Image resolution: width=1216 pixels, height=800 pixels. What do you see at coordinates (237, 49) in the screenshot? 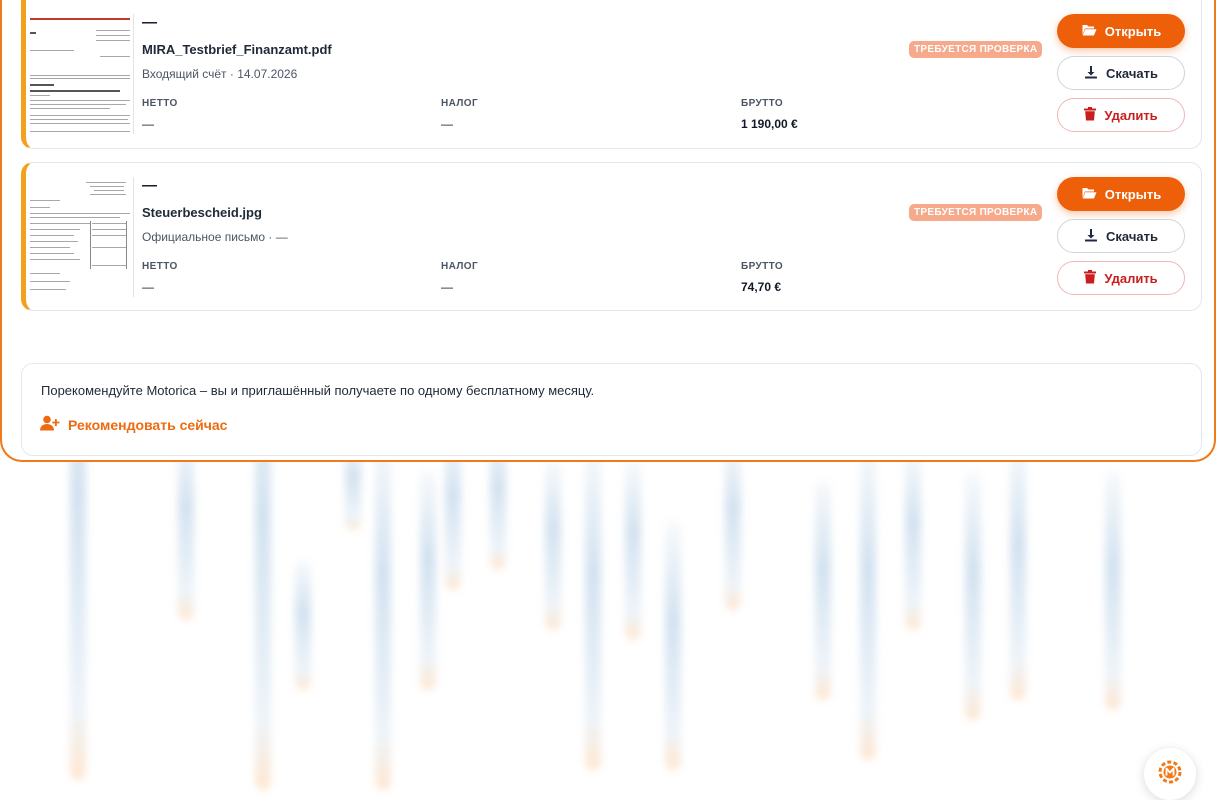
I see `document-filename: MIRA_Testbrief_Finanzamt.pdf` at bounding box center [237, 49].